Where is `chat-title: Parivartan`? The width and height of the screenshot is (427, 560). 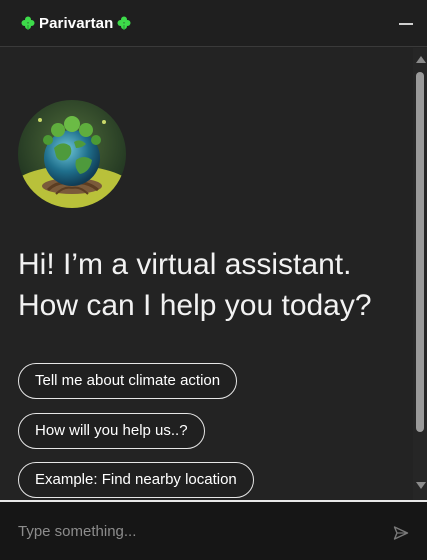
chat-title: Parivartan is located at coordinates (76, 23).